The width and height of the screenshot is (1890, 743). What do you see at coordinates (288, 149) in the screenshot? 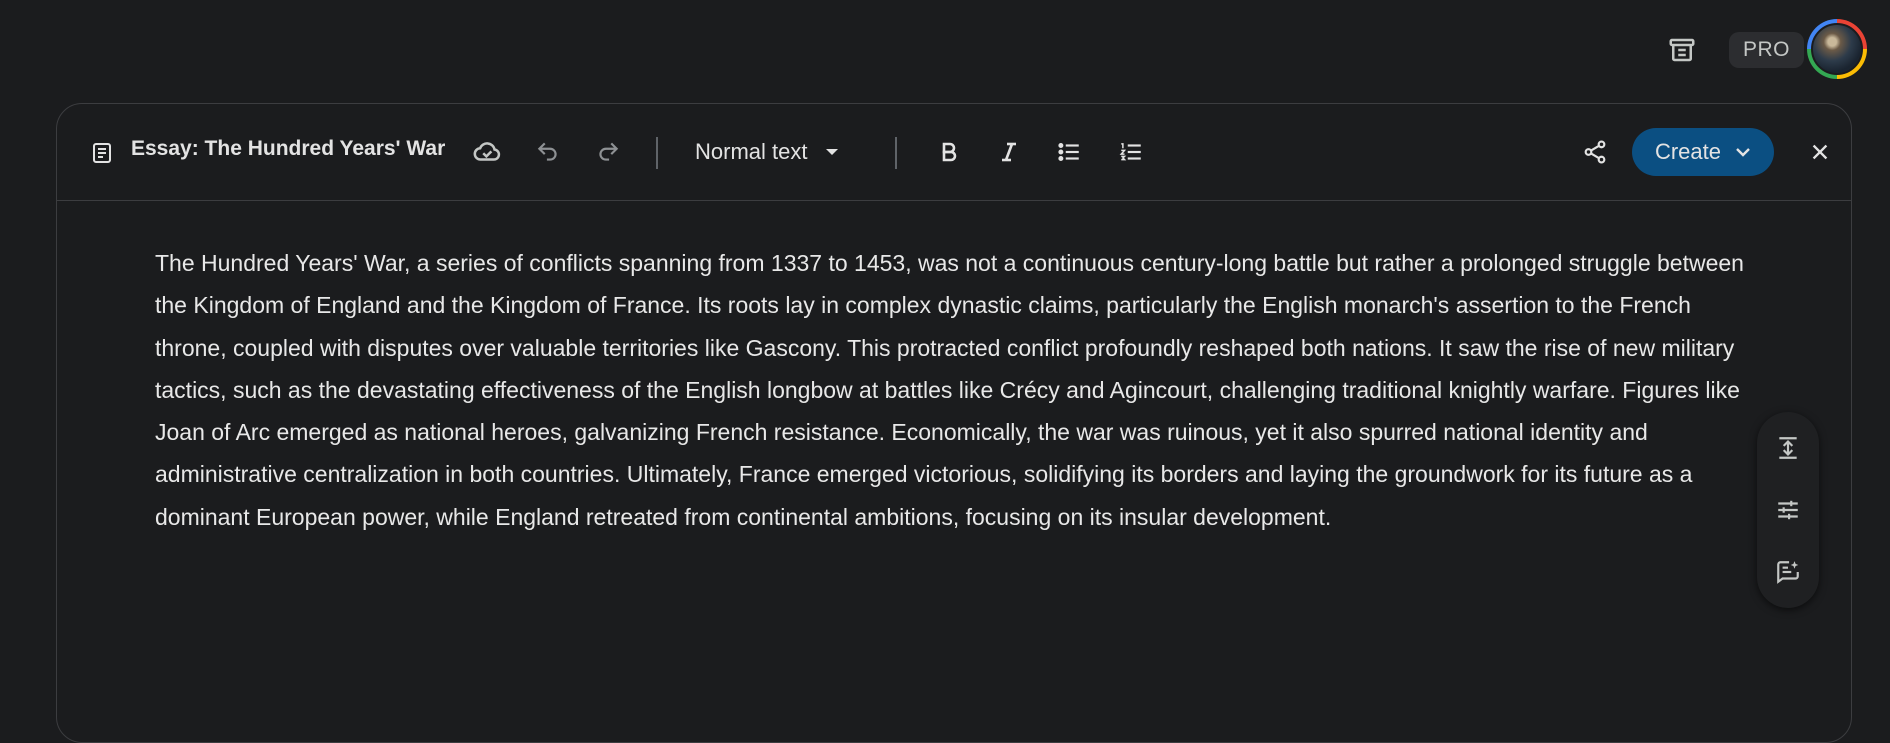
I see `document-title: Essay: The Hundred Years' War` at bounding box center [288, 149].